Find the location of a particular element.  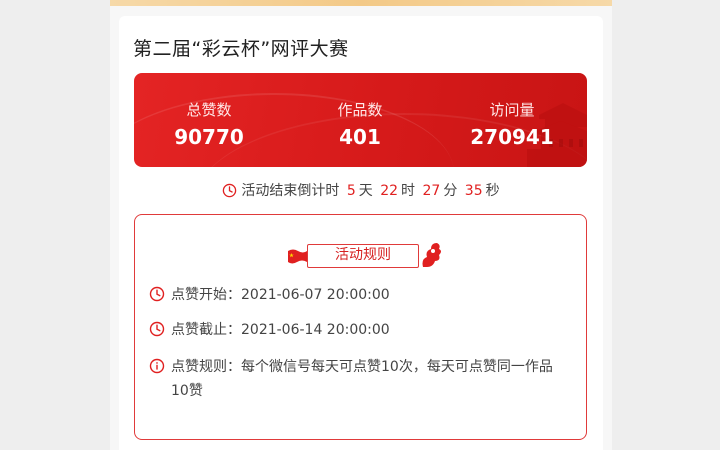

stat-label: 访问量 is located at coordinates (512, 110).